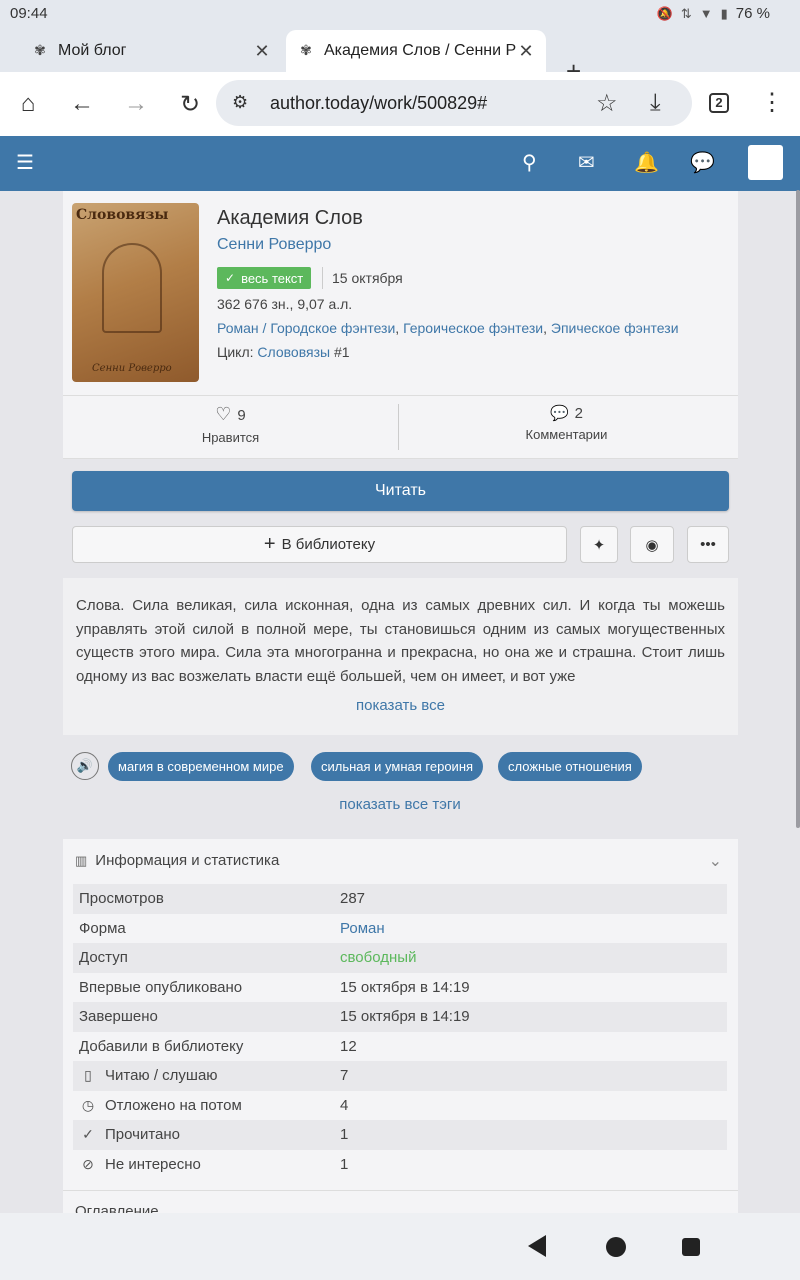 This screenshot has width=800, height=1280. I want to click on tag-chip: магия в современном мире, so click(201, 766).